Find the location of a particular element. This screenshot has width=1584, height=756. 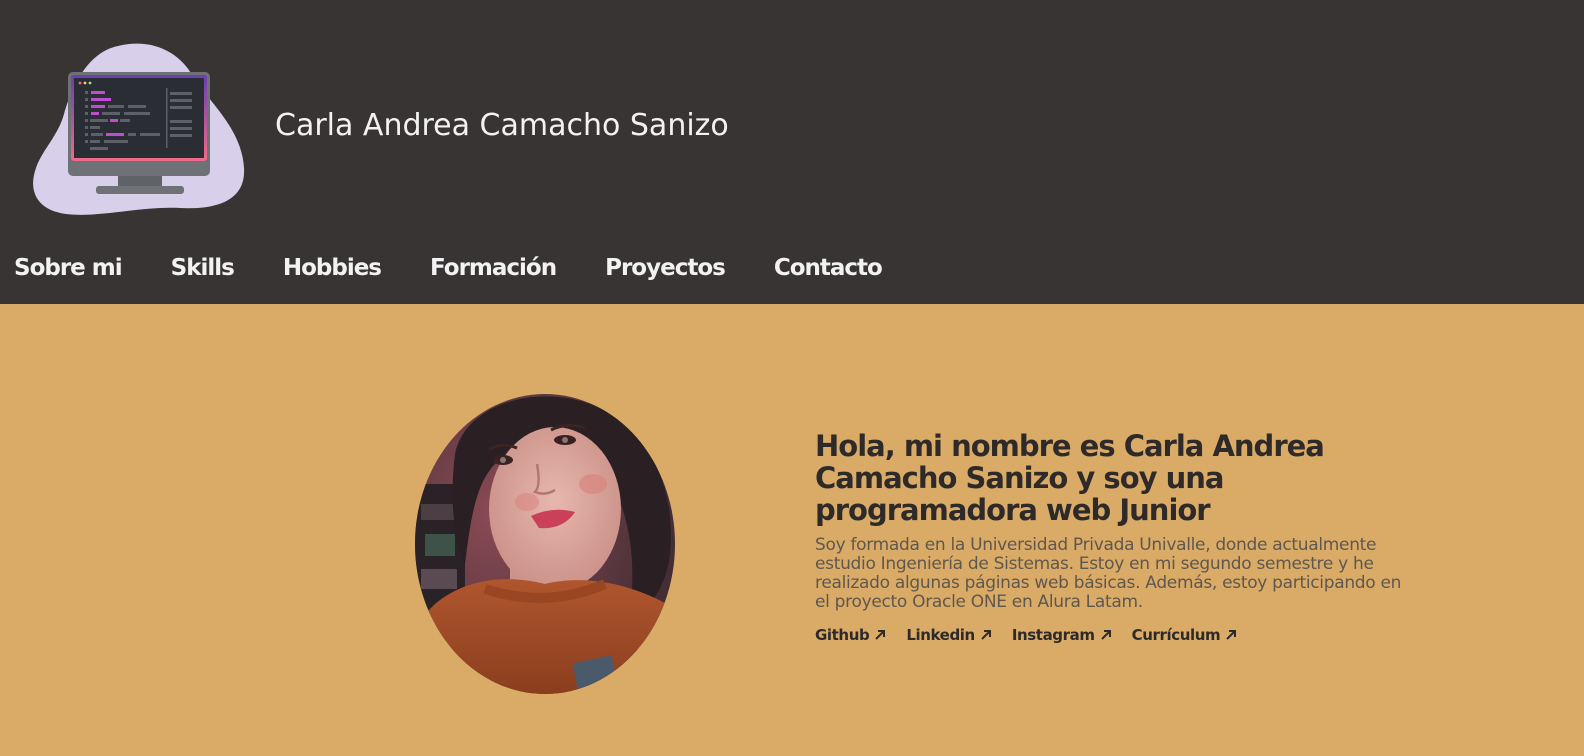

nav-item-formacion: Formación is located at coordinates (493, 268).